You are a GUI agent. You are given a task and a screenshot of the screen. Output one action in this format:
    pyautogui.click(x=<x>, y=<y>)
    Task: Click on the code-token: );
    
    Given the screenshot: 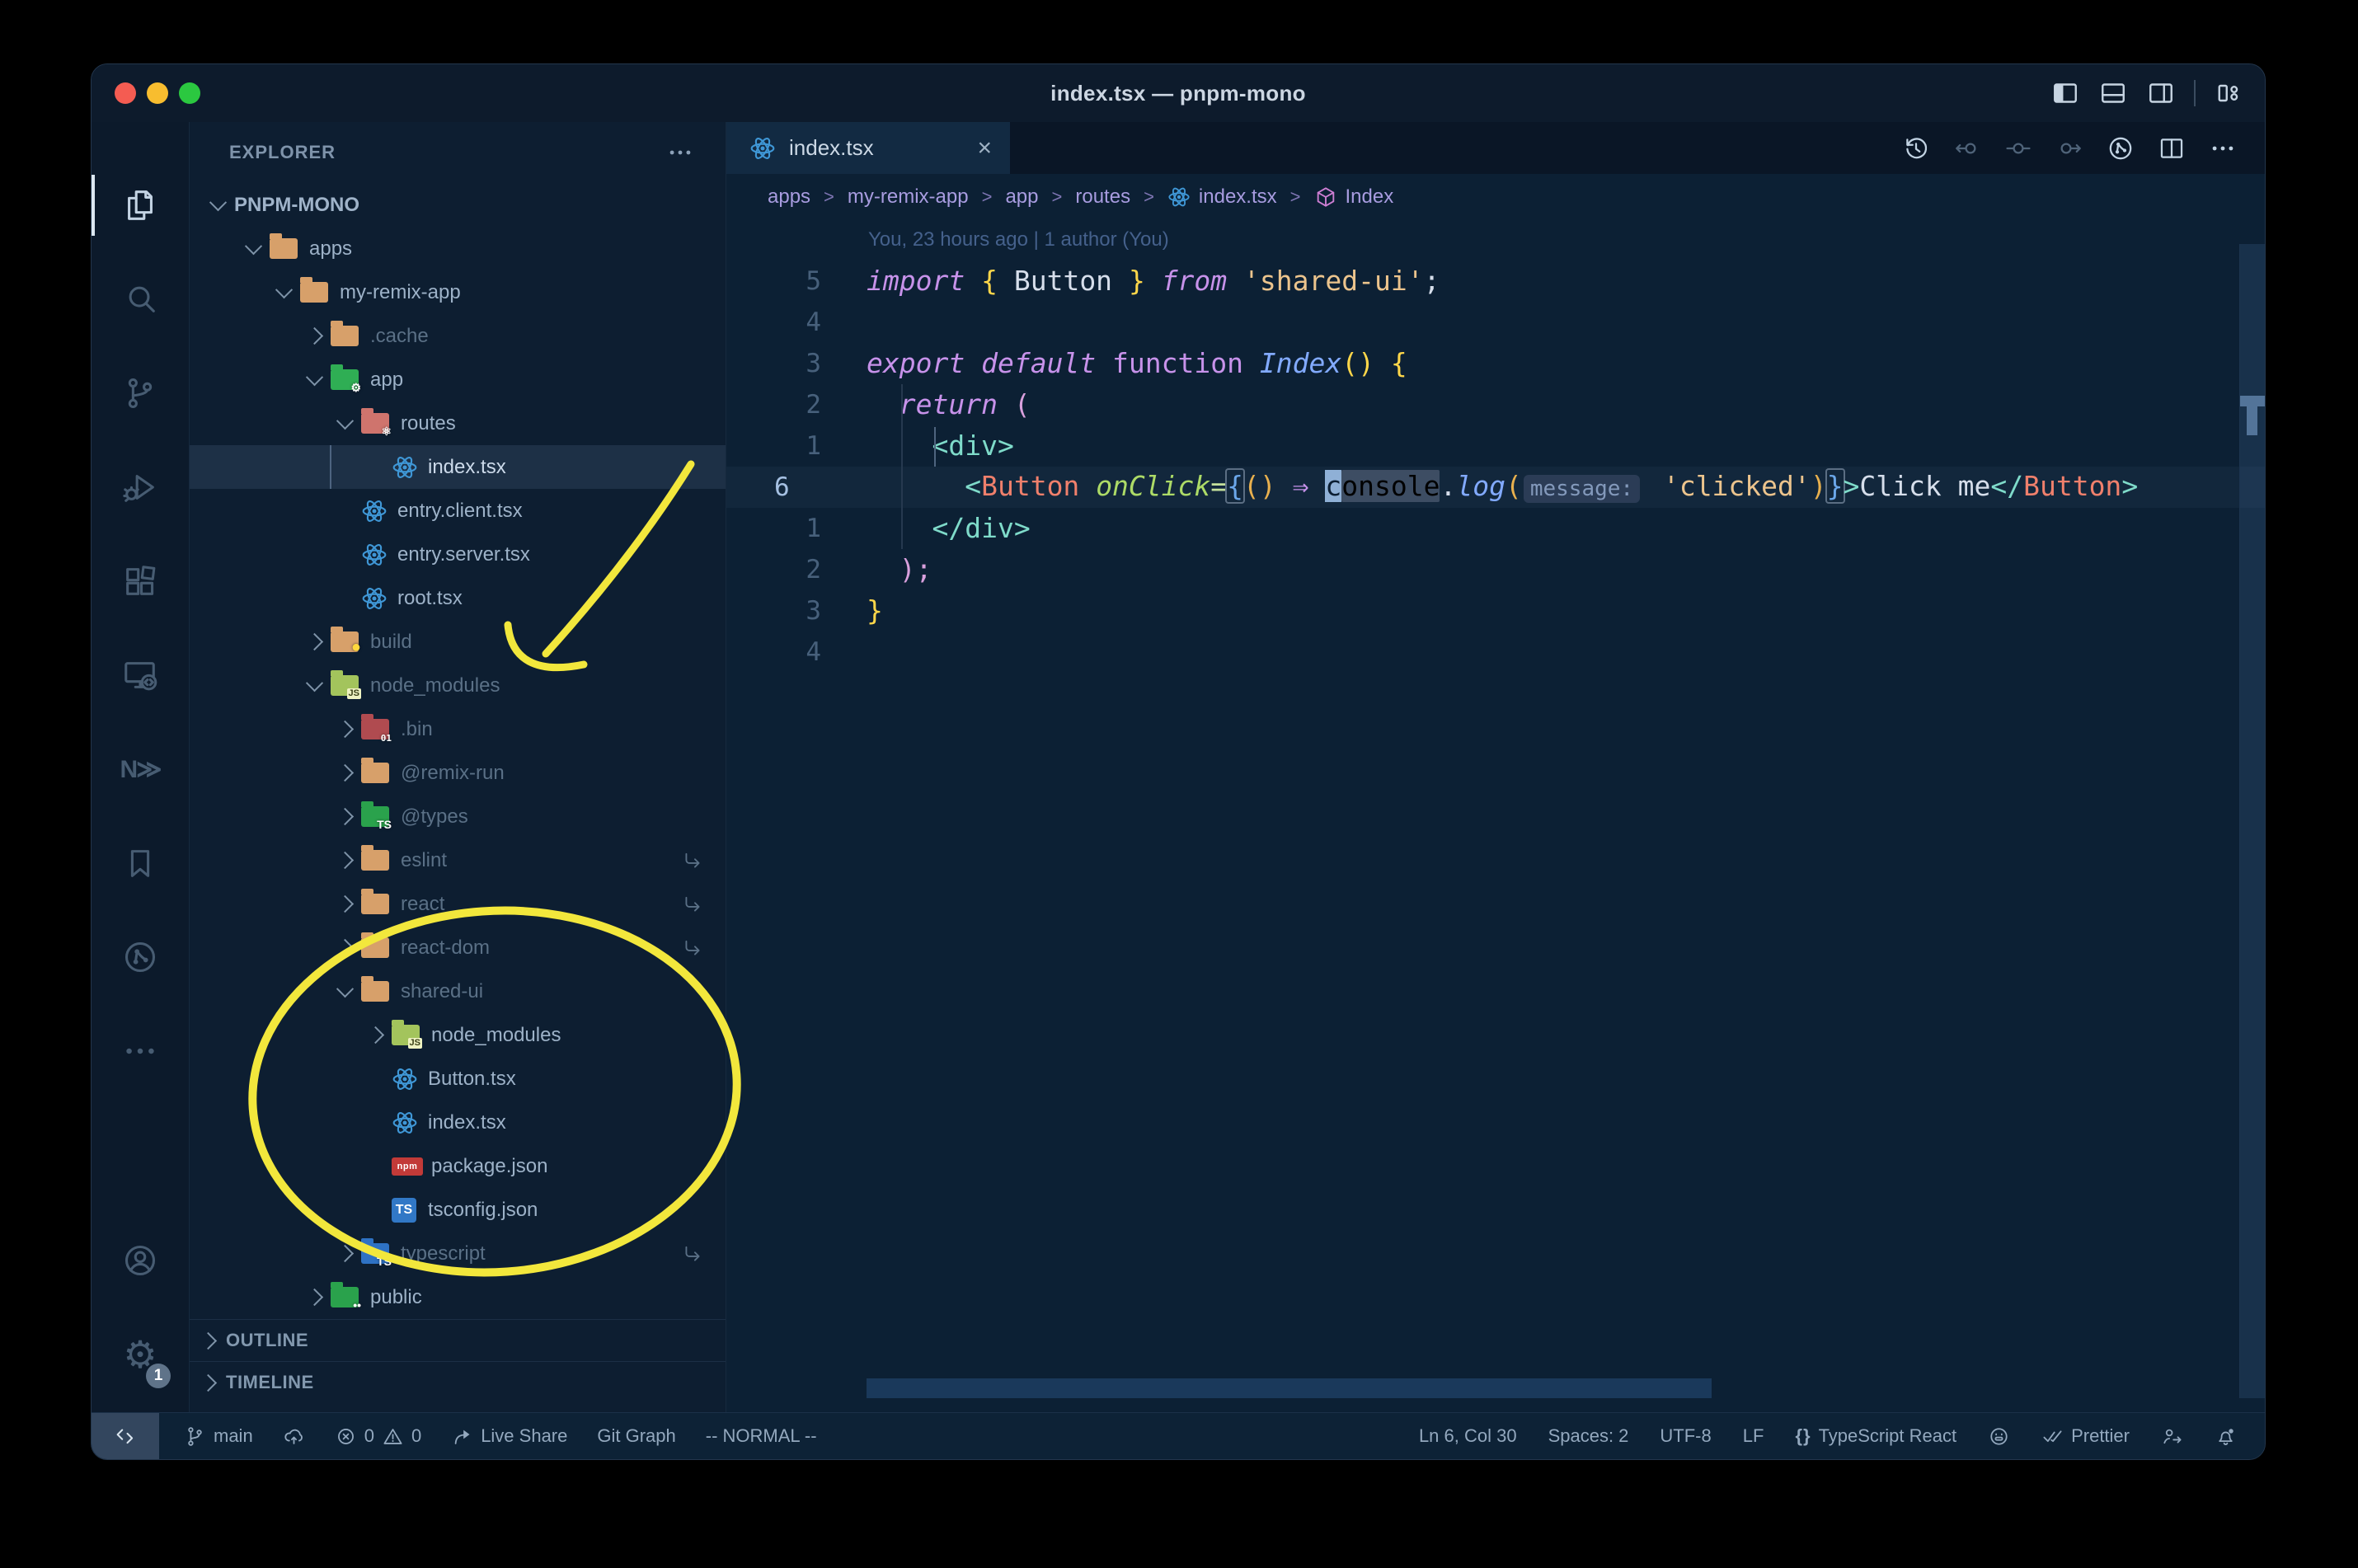 What is the action you would take?
    pyautogui.click(x=916, y=569)
    